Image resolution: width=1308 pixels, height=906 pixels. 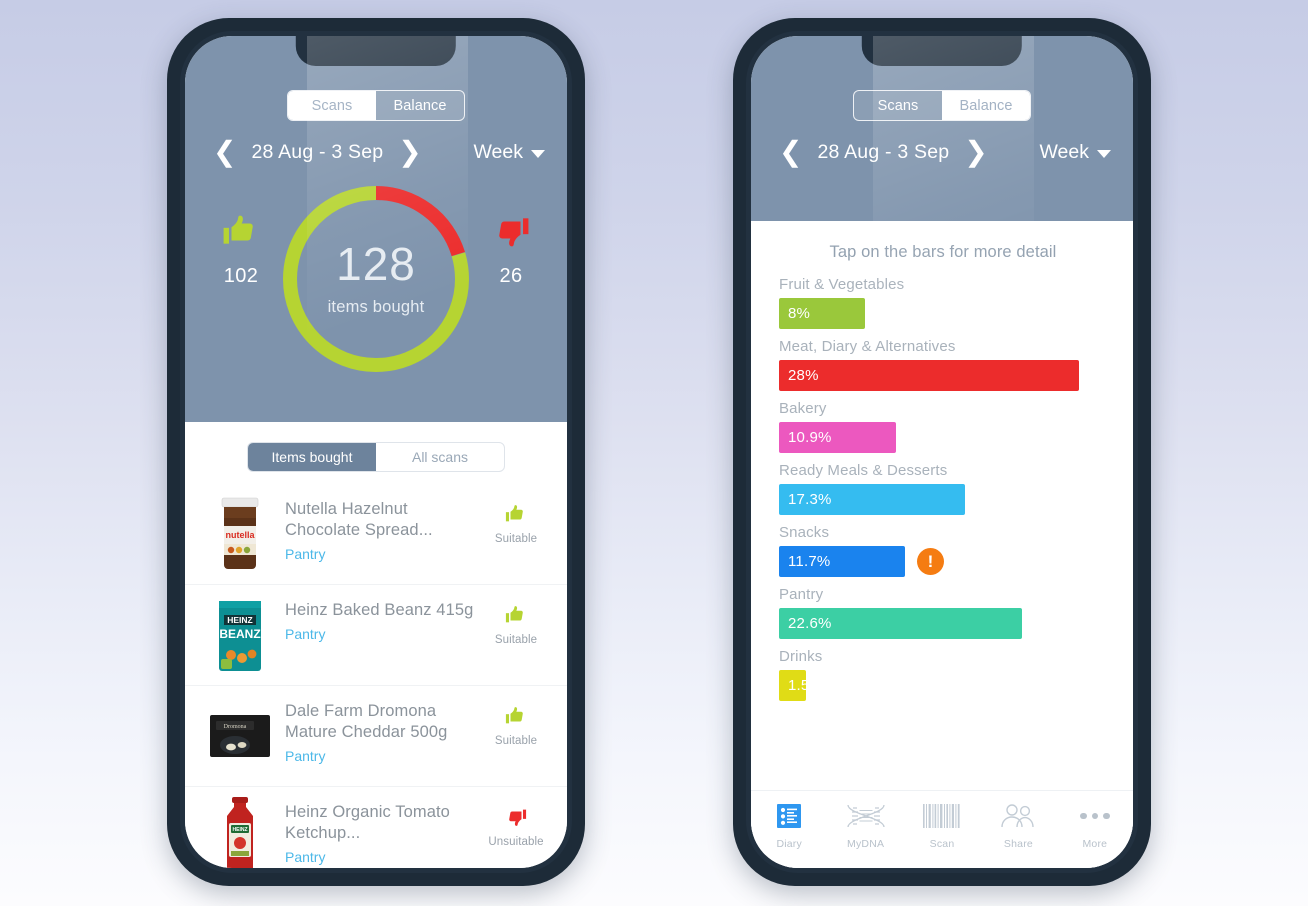 What do you see at coordinates (822, 313) in the screenshot?
I see `bar-fruit-vegetables: 8%` at bounding box center [822, 313].